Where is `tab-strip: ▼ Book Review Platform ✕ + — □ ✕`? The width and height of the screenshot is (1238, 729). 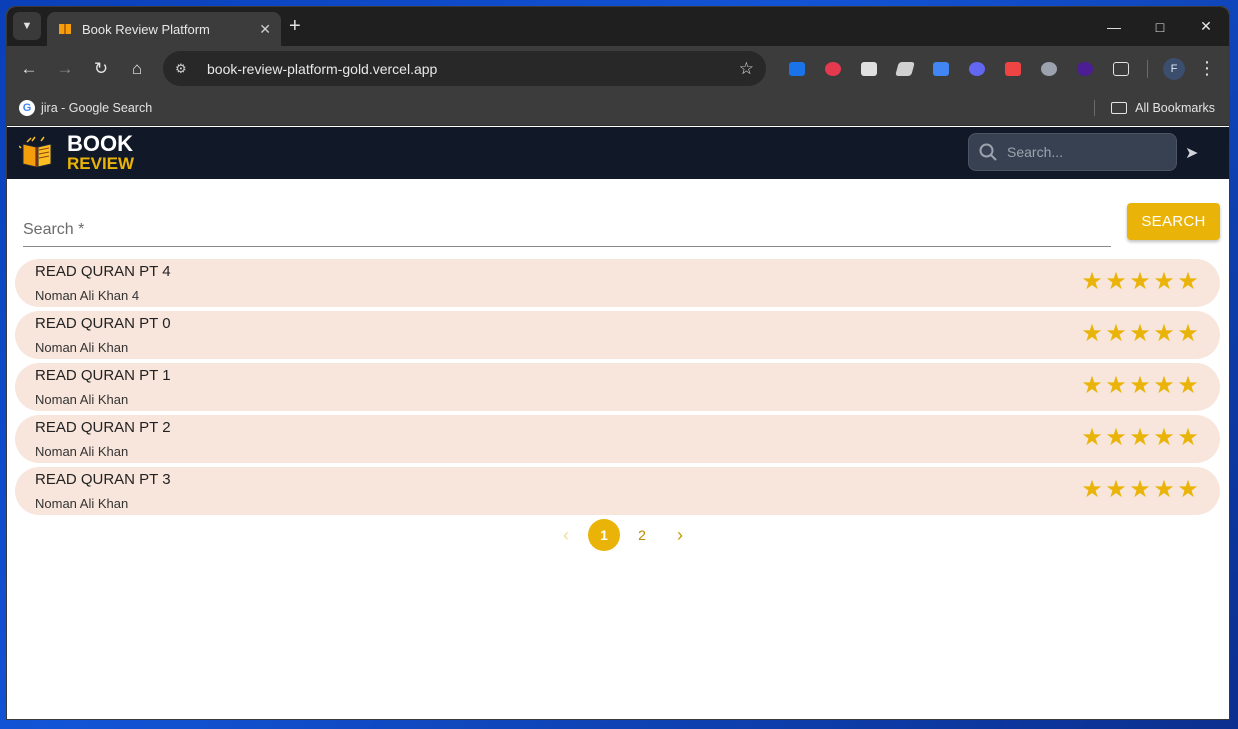 tab-strip: ▼ Book Review Platform ✕ + — □ ✕ is located at coordinates (618, 26).